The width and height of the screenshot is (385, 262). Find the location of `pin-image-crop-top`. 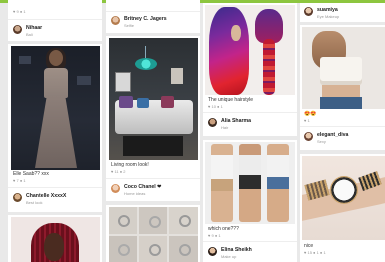

pin-image-crop-top is located at coordinates (343, 68).